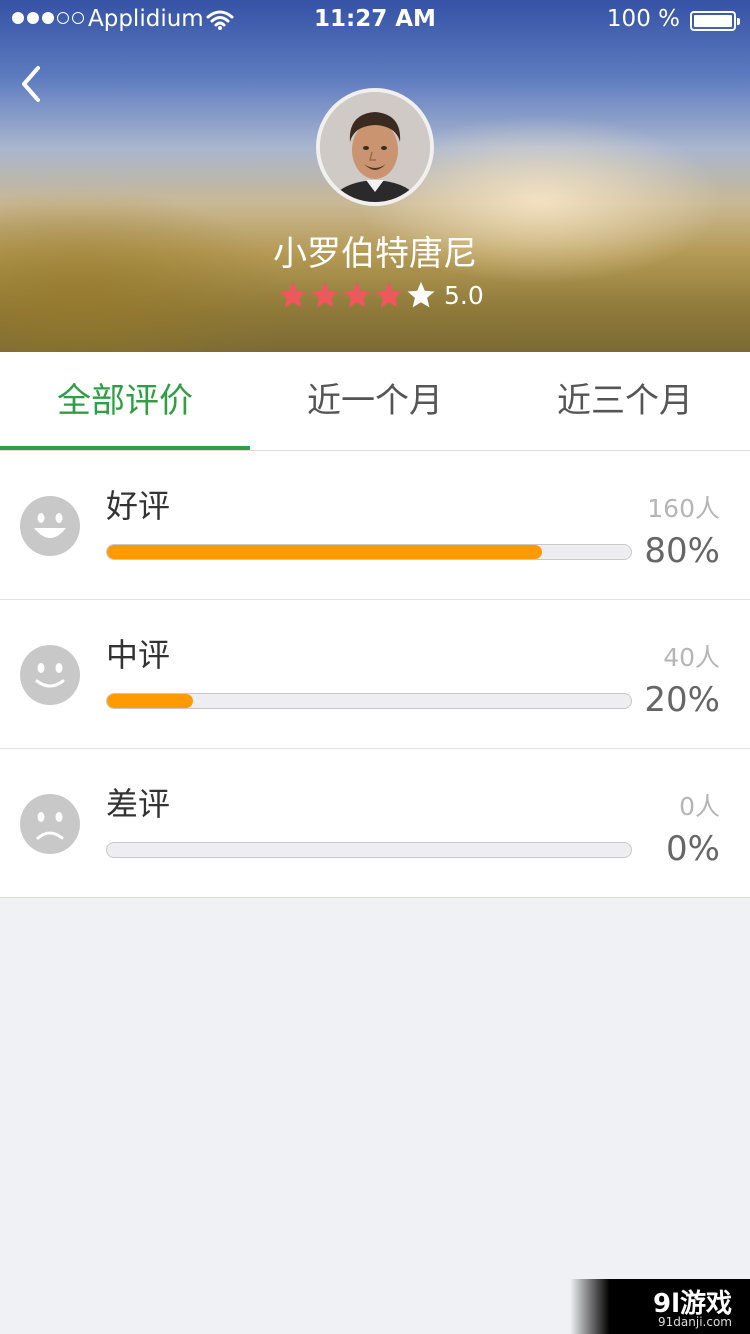  Describe the element at coordinates (682, 551) in the screenshot. I see `rating-percent: 80%` at that location.